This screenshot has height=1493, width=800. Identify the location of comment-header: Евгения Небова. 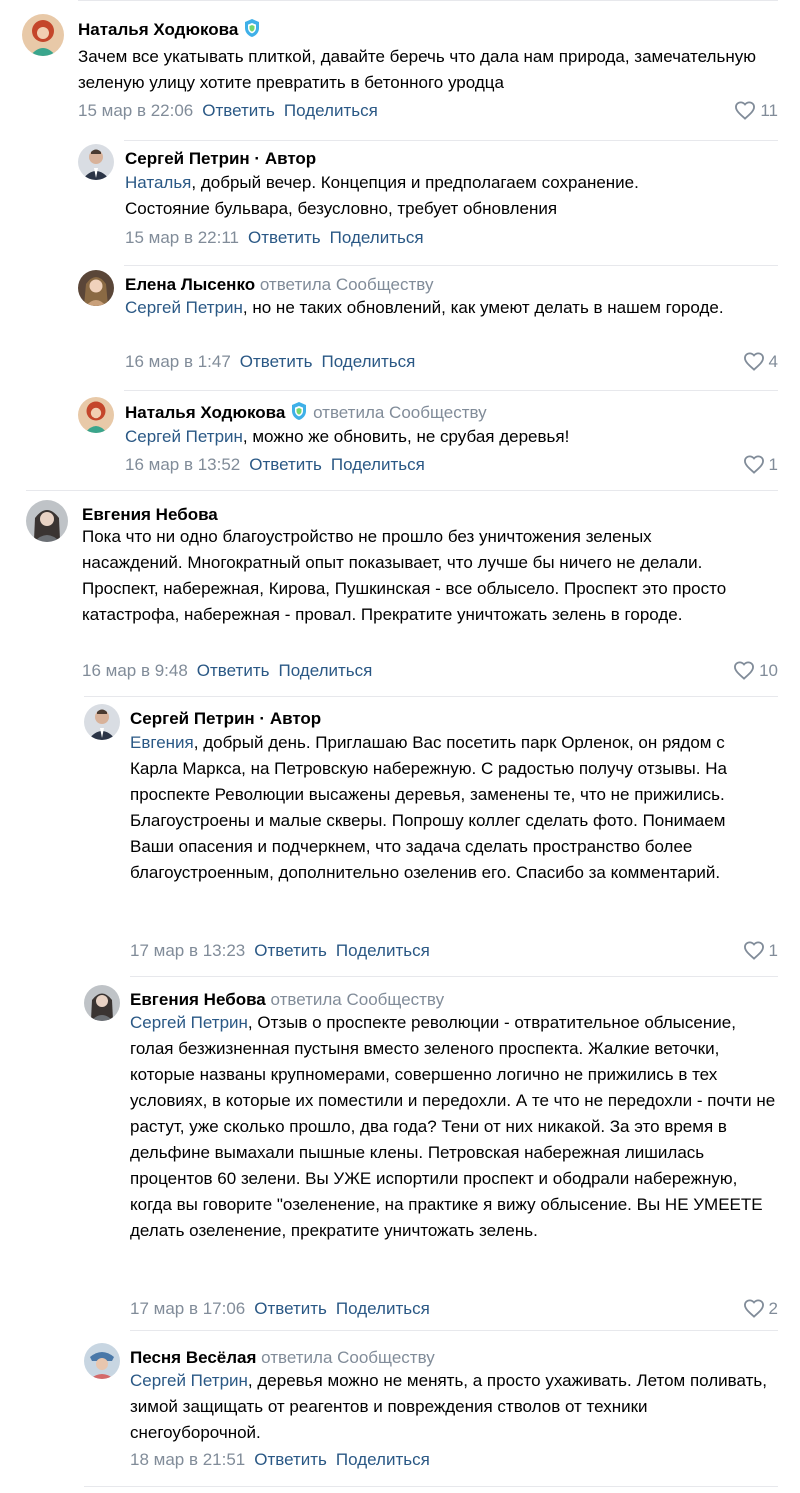
(150, 515).